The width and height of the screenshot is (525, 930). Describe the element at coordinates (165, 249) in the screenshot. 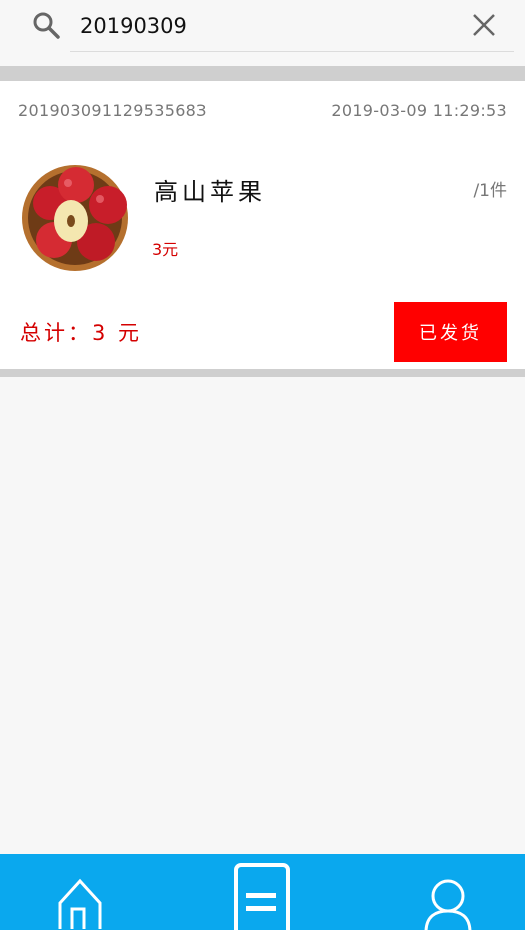

I see `product-price: 3元` at that location.